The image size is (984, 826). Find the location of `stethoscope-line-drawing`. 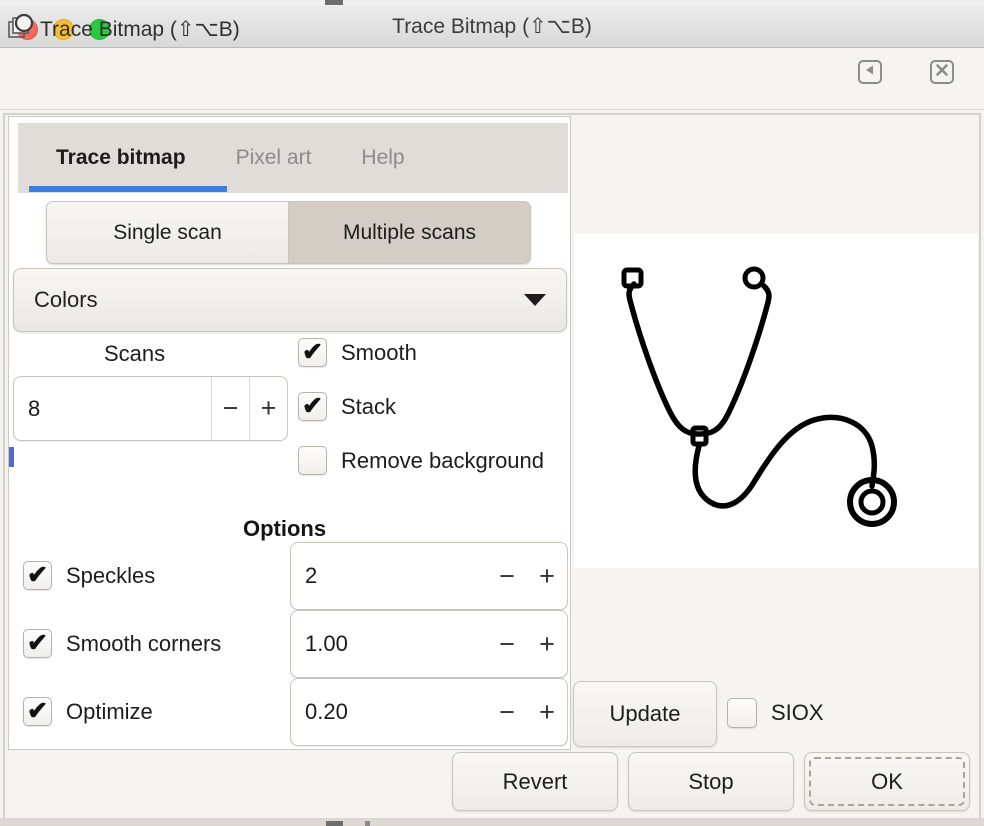

stethoscope-line-drawing is located at coordinates (759, 396).